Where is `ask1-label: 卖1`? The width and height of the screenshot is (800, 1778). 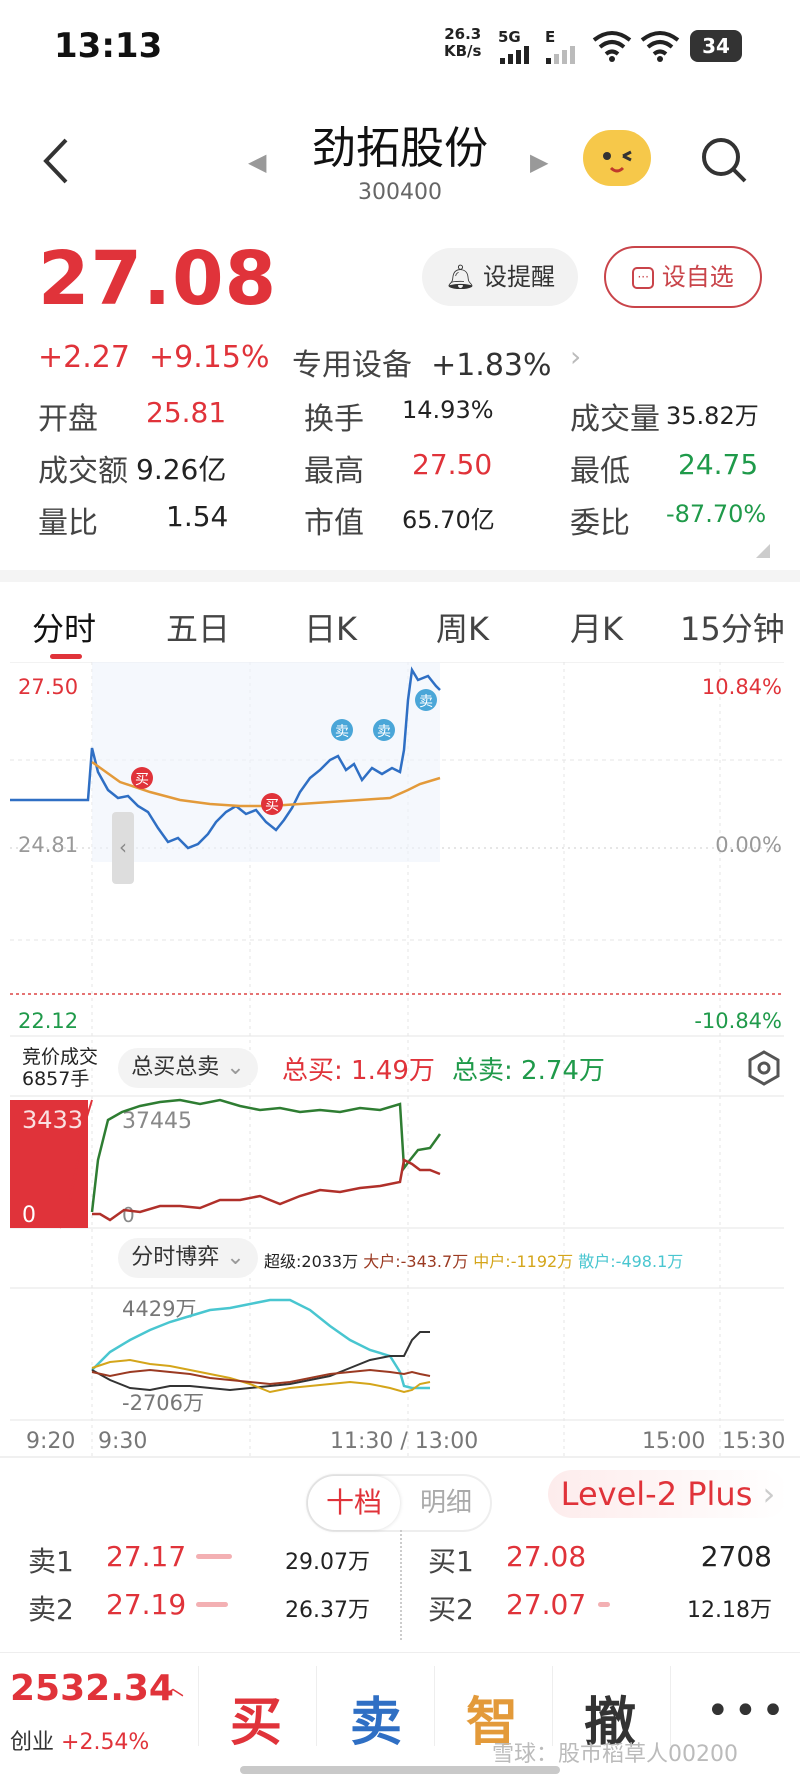
ask1-label: 卖1 is located at coordinates (51, 1561).